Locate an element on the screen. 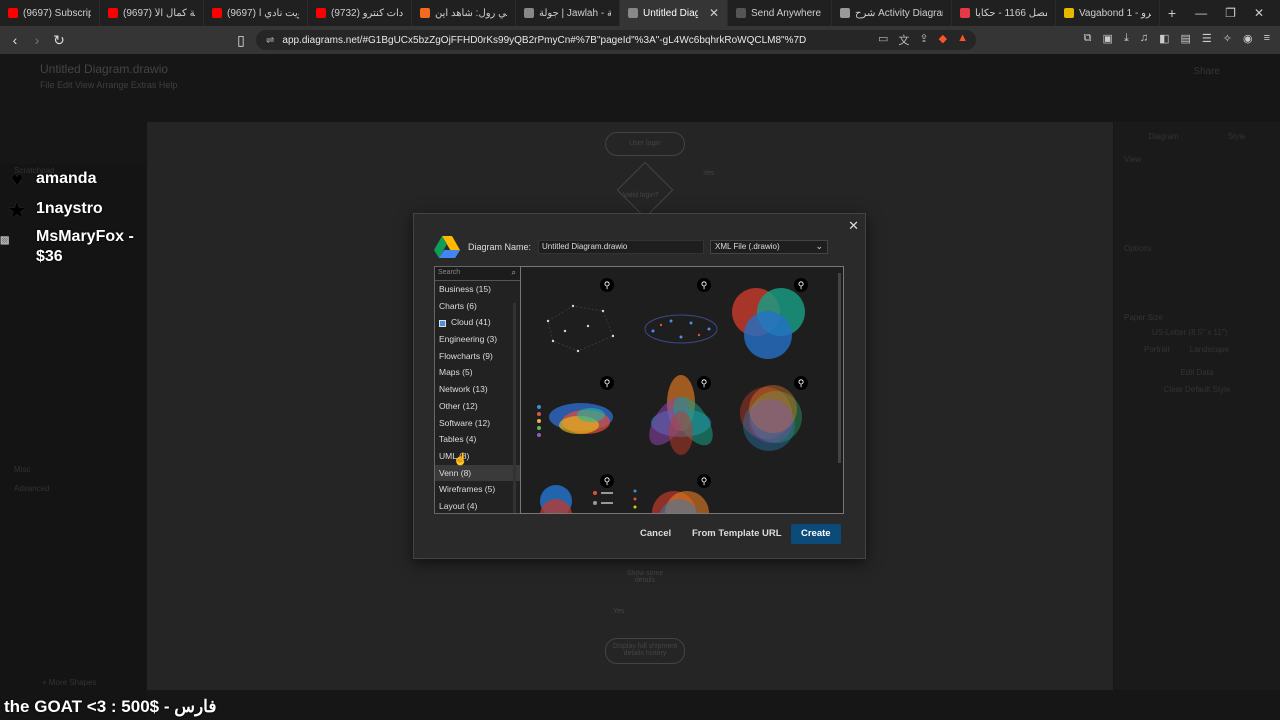  category-item: Charts (6) is located at coordinates (477, 306).